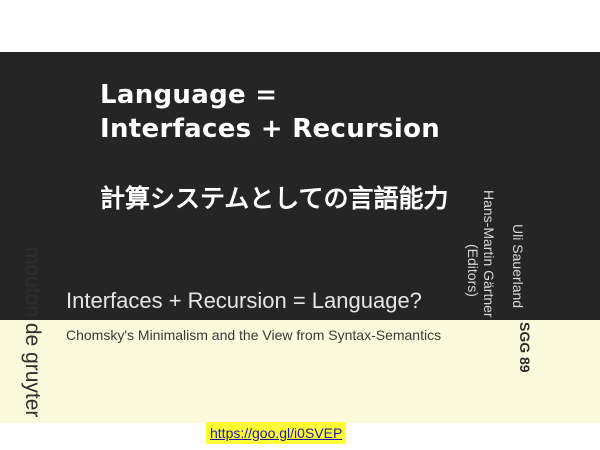 This screenshot has height=450, width=600. What do you see at coordinates (489, 254) in the screenshot?
I see `book-editor-2: Hans-Martin Gärtner` at bounding box center [489, 254].